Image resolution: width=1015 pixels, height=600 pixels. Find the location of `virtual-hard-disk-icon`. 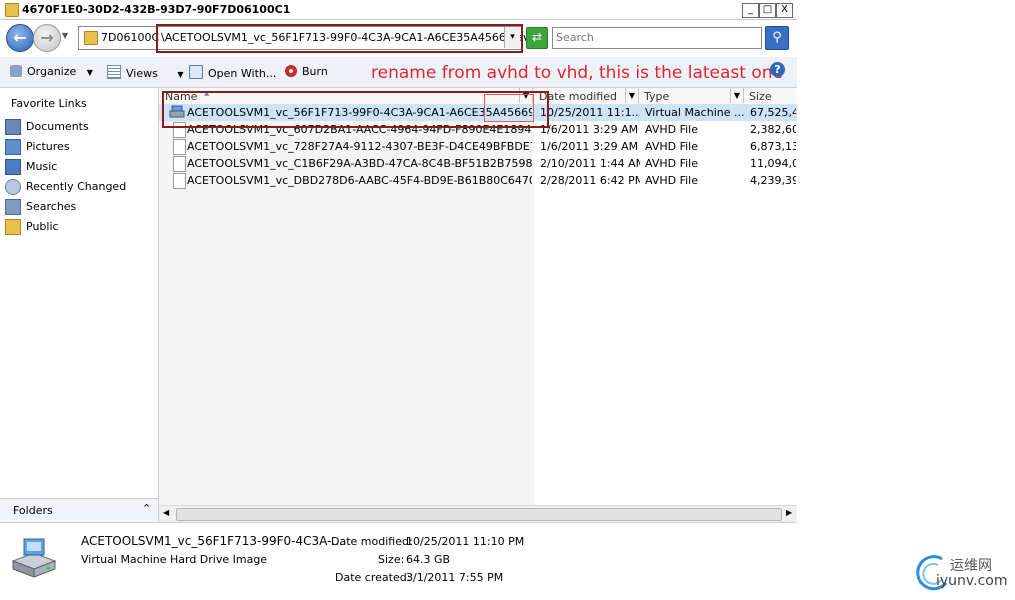

virtual-hard-disk-icon is located at coordinates (34, 558).